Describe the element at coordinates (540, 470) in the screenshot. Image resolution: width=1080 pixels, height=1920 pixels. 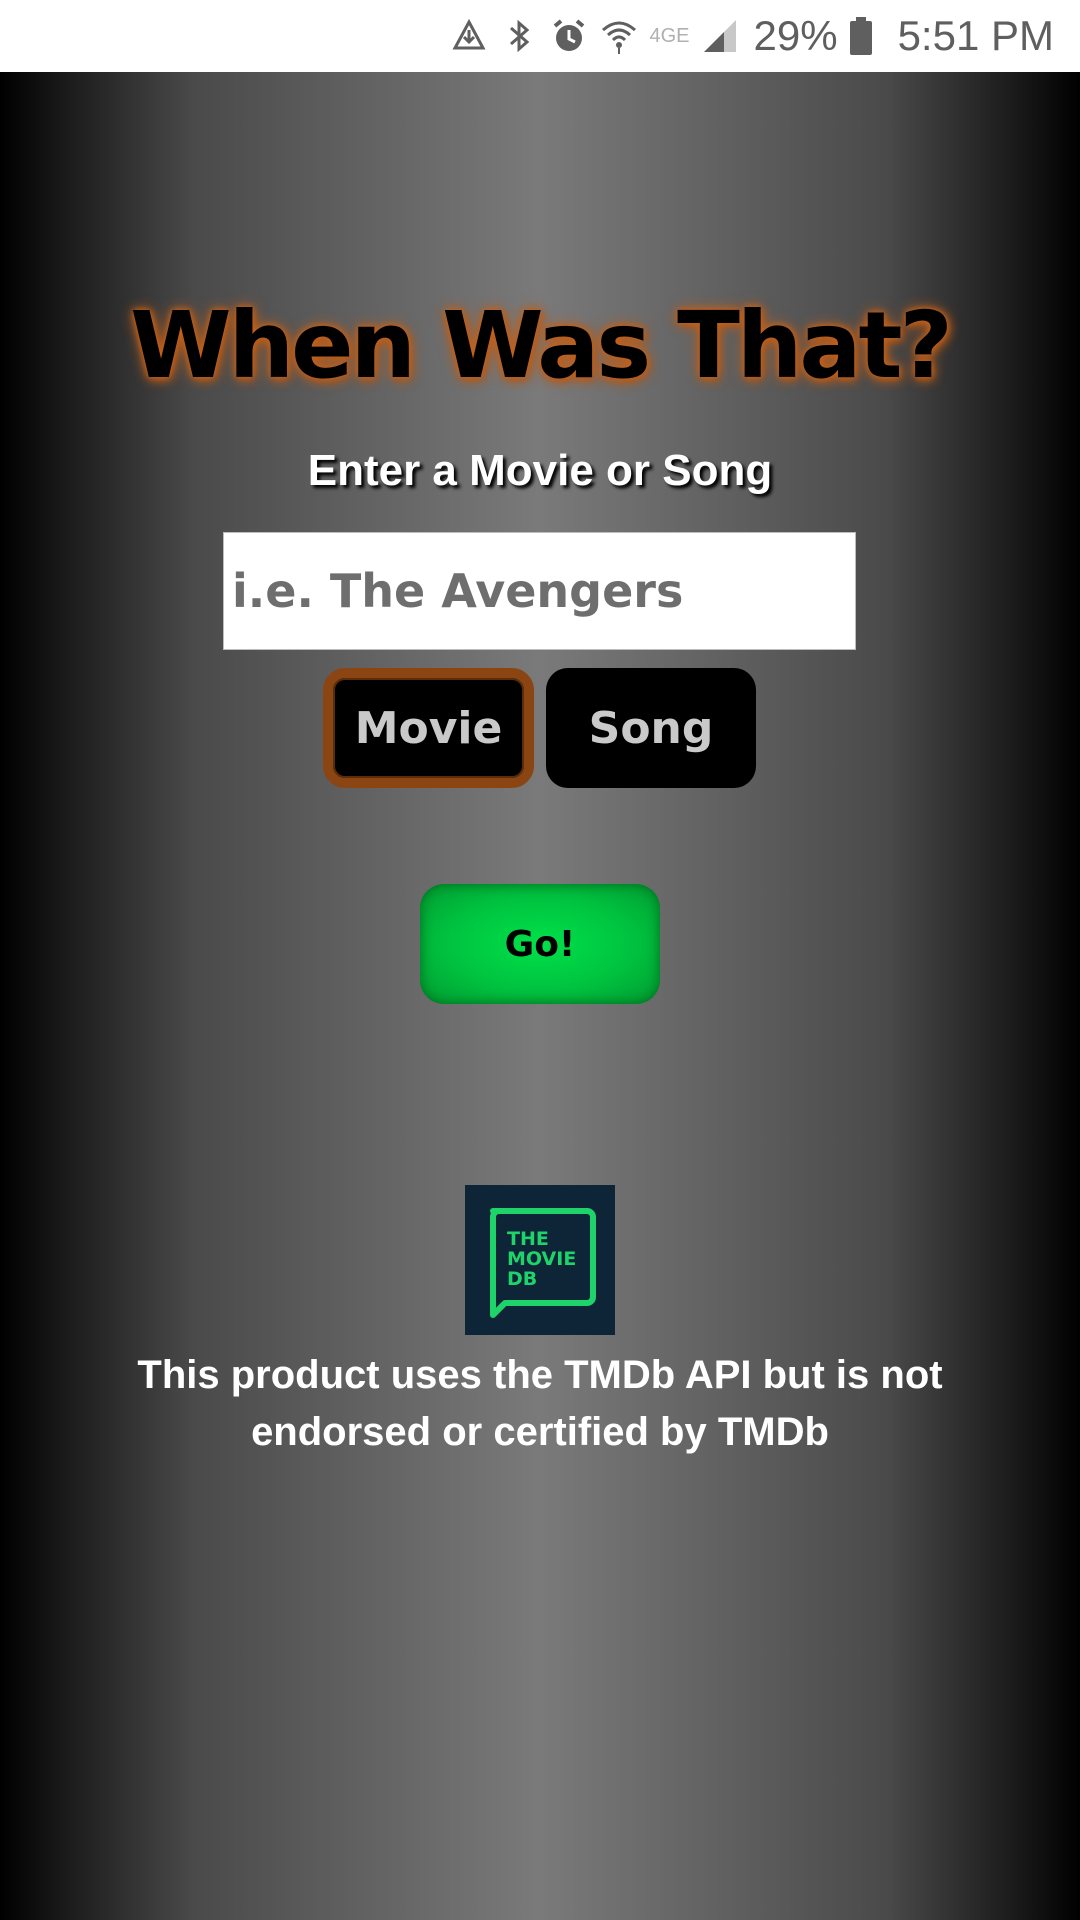
I see `search-prompt: Enter a Movie or Song` at that location.